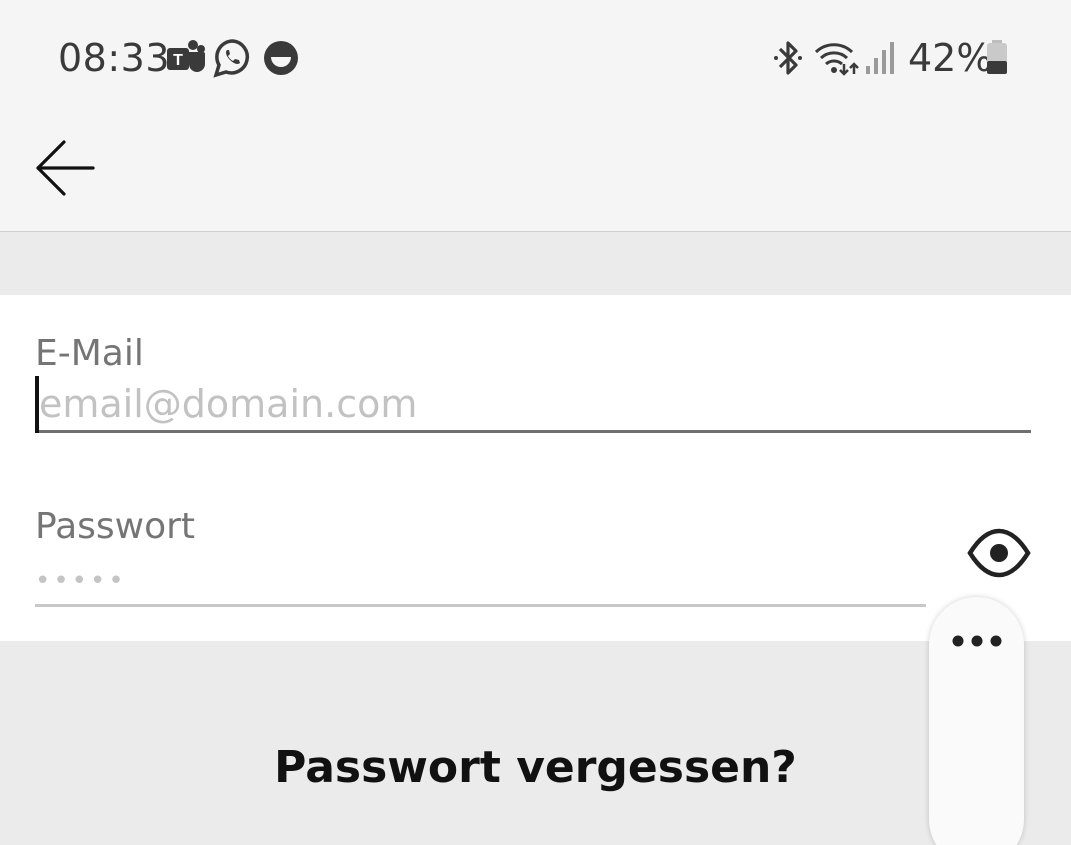  Describe the element at coordinates (881, 58) in the screenshot. I see `signal-icon` at that location.